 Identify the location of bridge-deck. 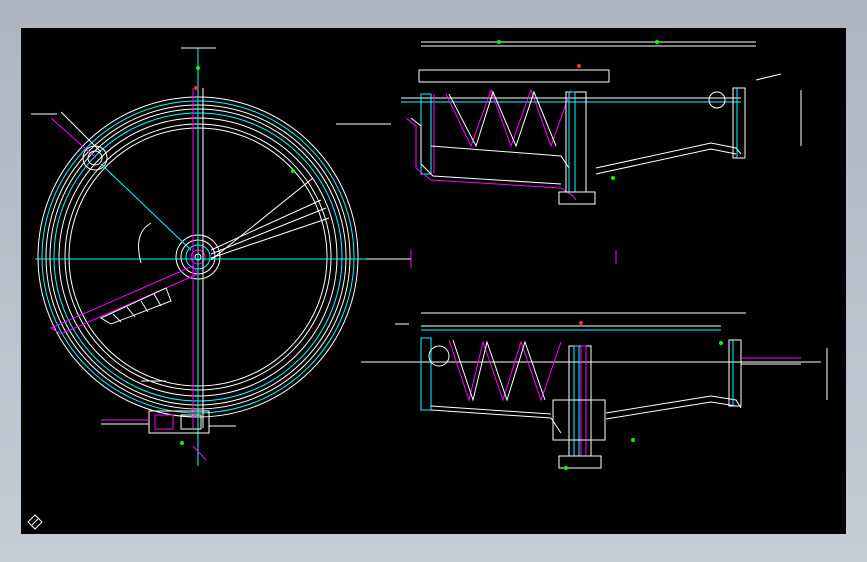
(514, 76).